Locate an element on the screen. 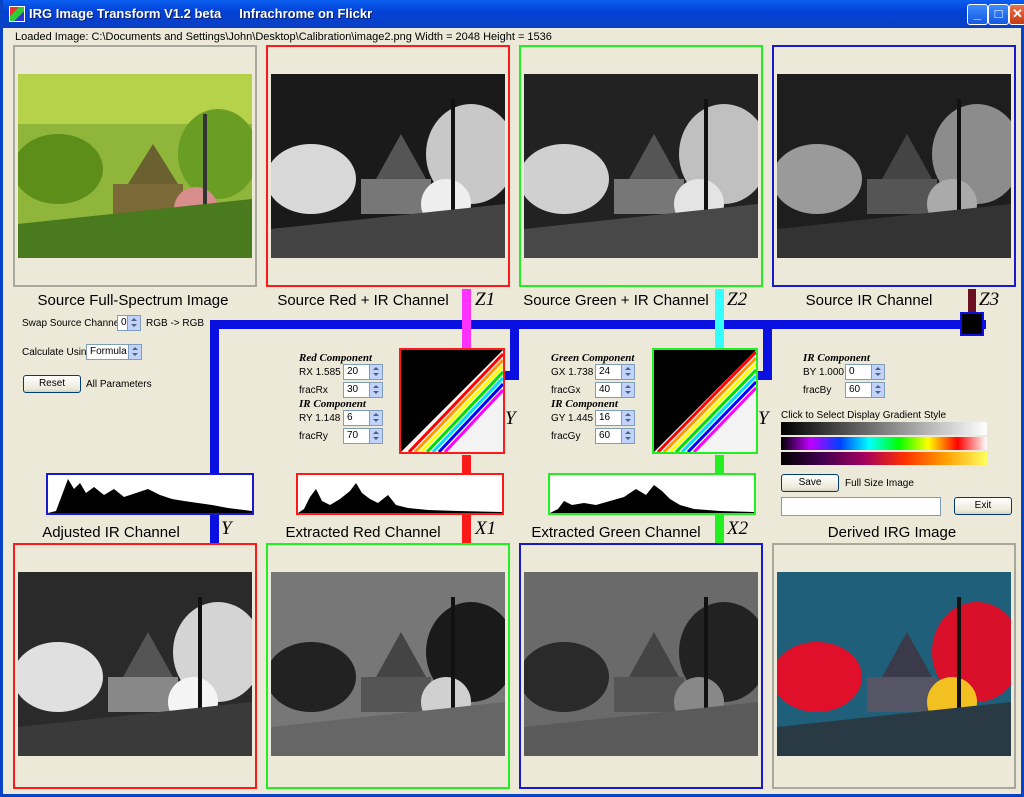 The image size is (1024, 797). z3-wire is located at coordinates (972, 301).